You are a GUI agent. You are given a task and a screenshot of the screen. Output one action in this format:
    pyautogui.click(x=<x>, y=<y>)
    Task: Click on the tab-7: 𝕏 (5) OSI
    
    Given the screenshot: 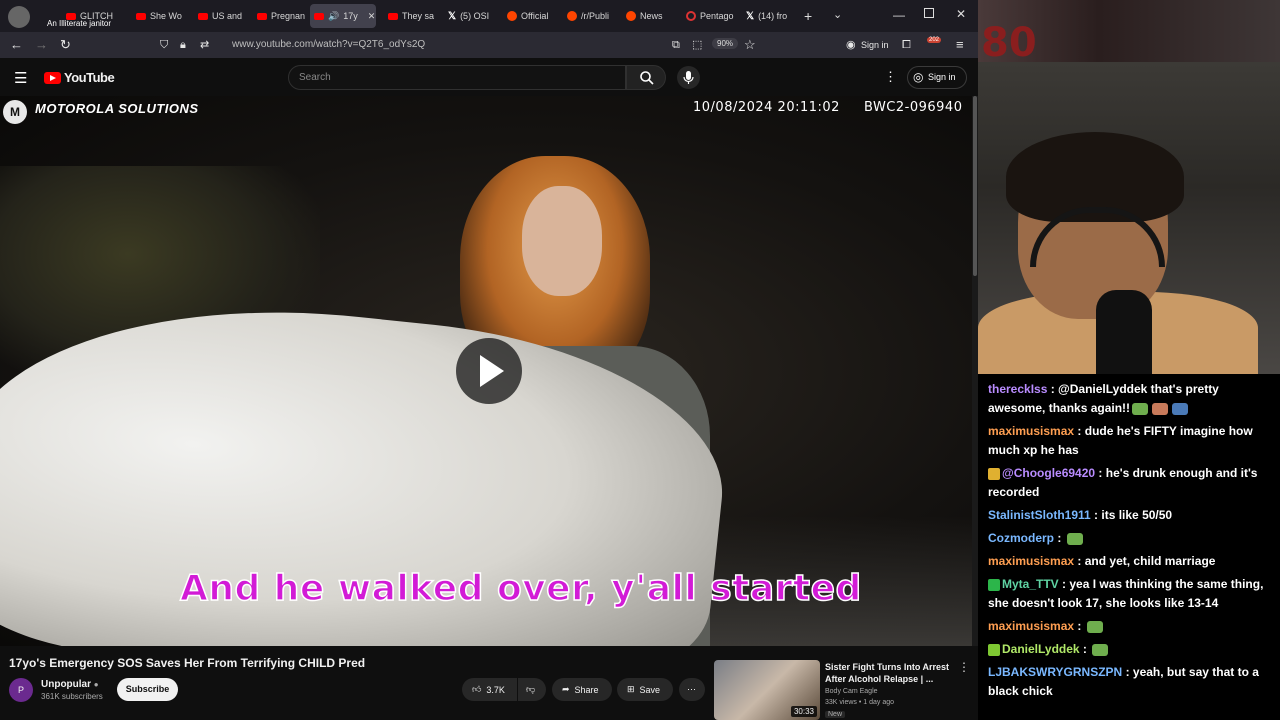 What is the action you would take?
    pyautogui.click(x=470, y=16)
    